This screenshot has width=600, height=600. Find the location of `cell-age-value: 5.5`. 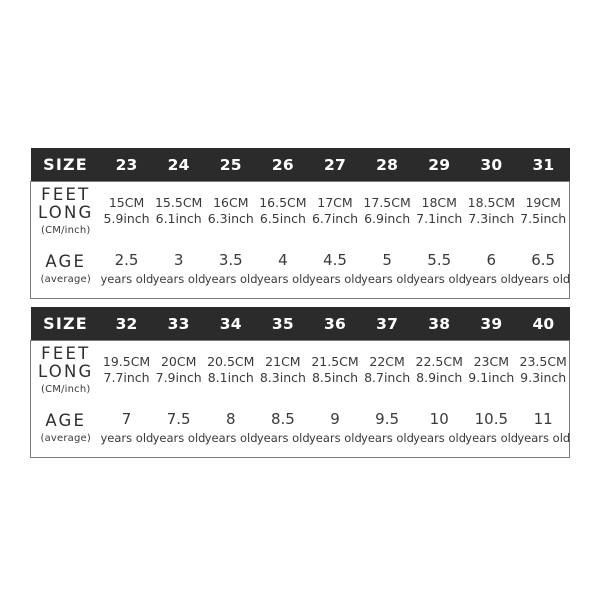

cell-age-value: 5.5 is located at coordinates (439, 260).